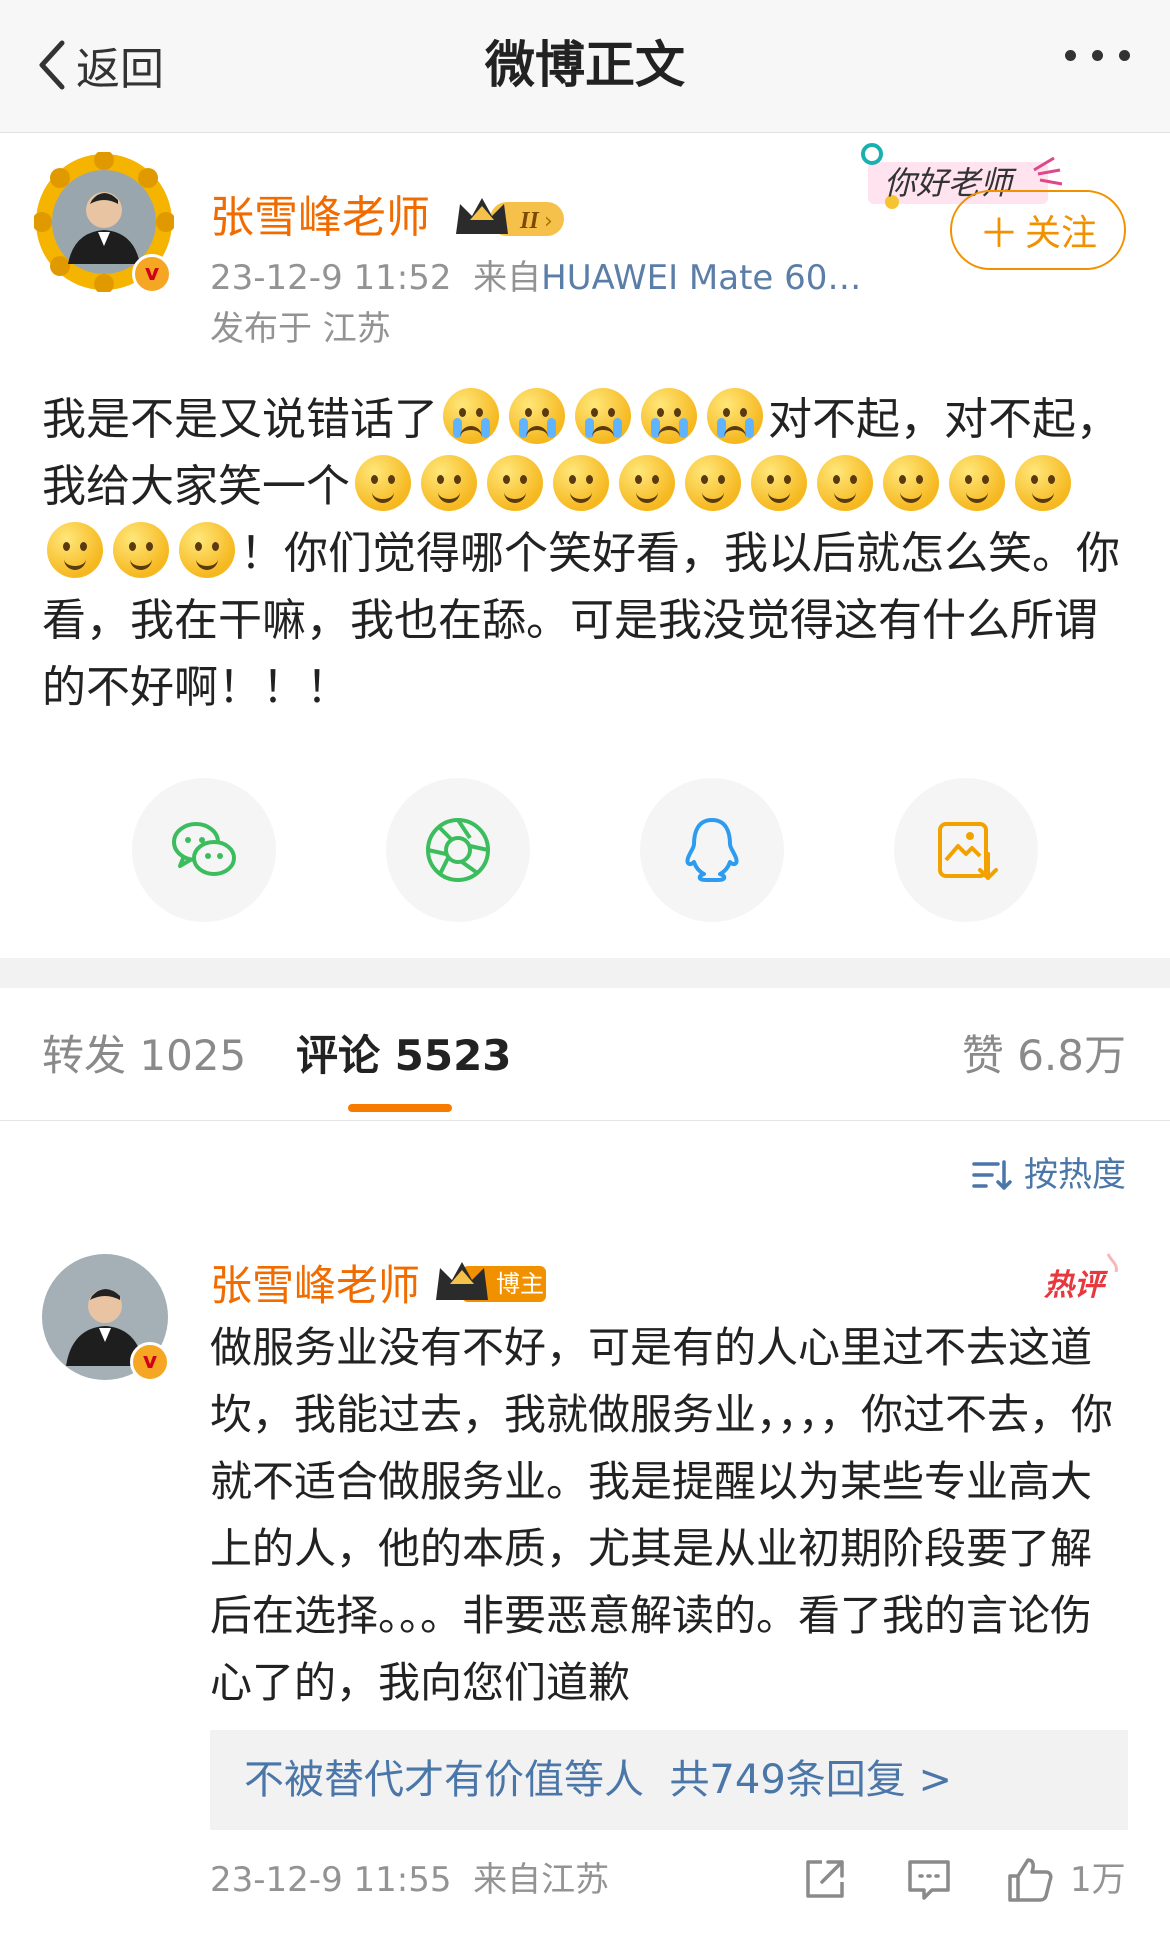 The image size is (1170, 1936). What do you see at coordinates (911, 483) in the screenshot?
I see `smirk-emoji-icon` at bounding box center [911, 483].